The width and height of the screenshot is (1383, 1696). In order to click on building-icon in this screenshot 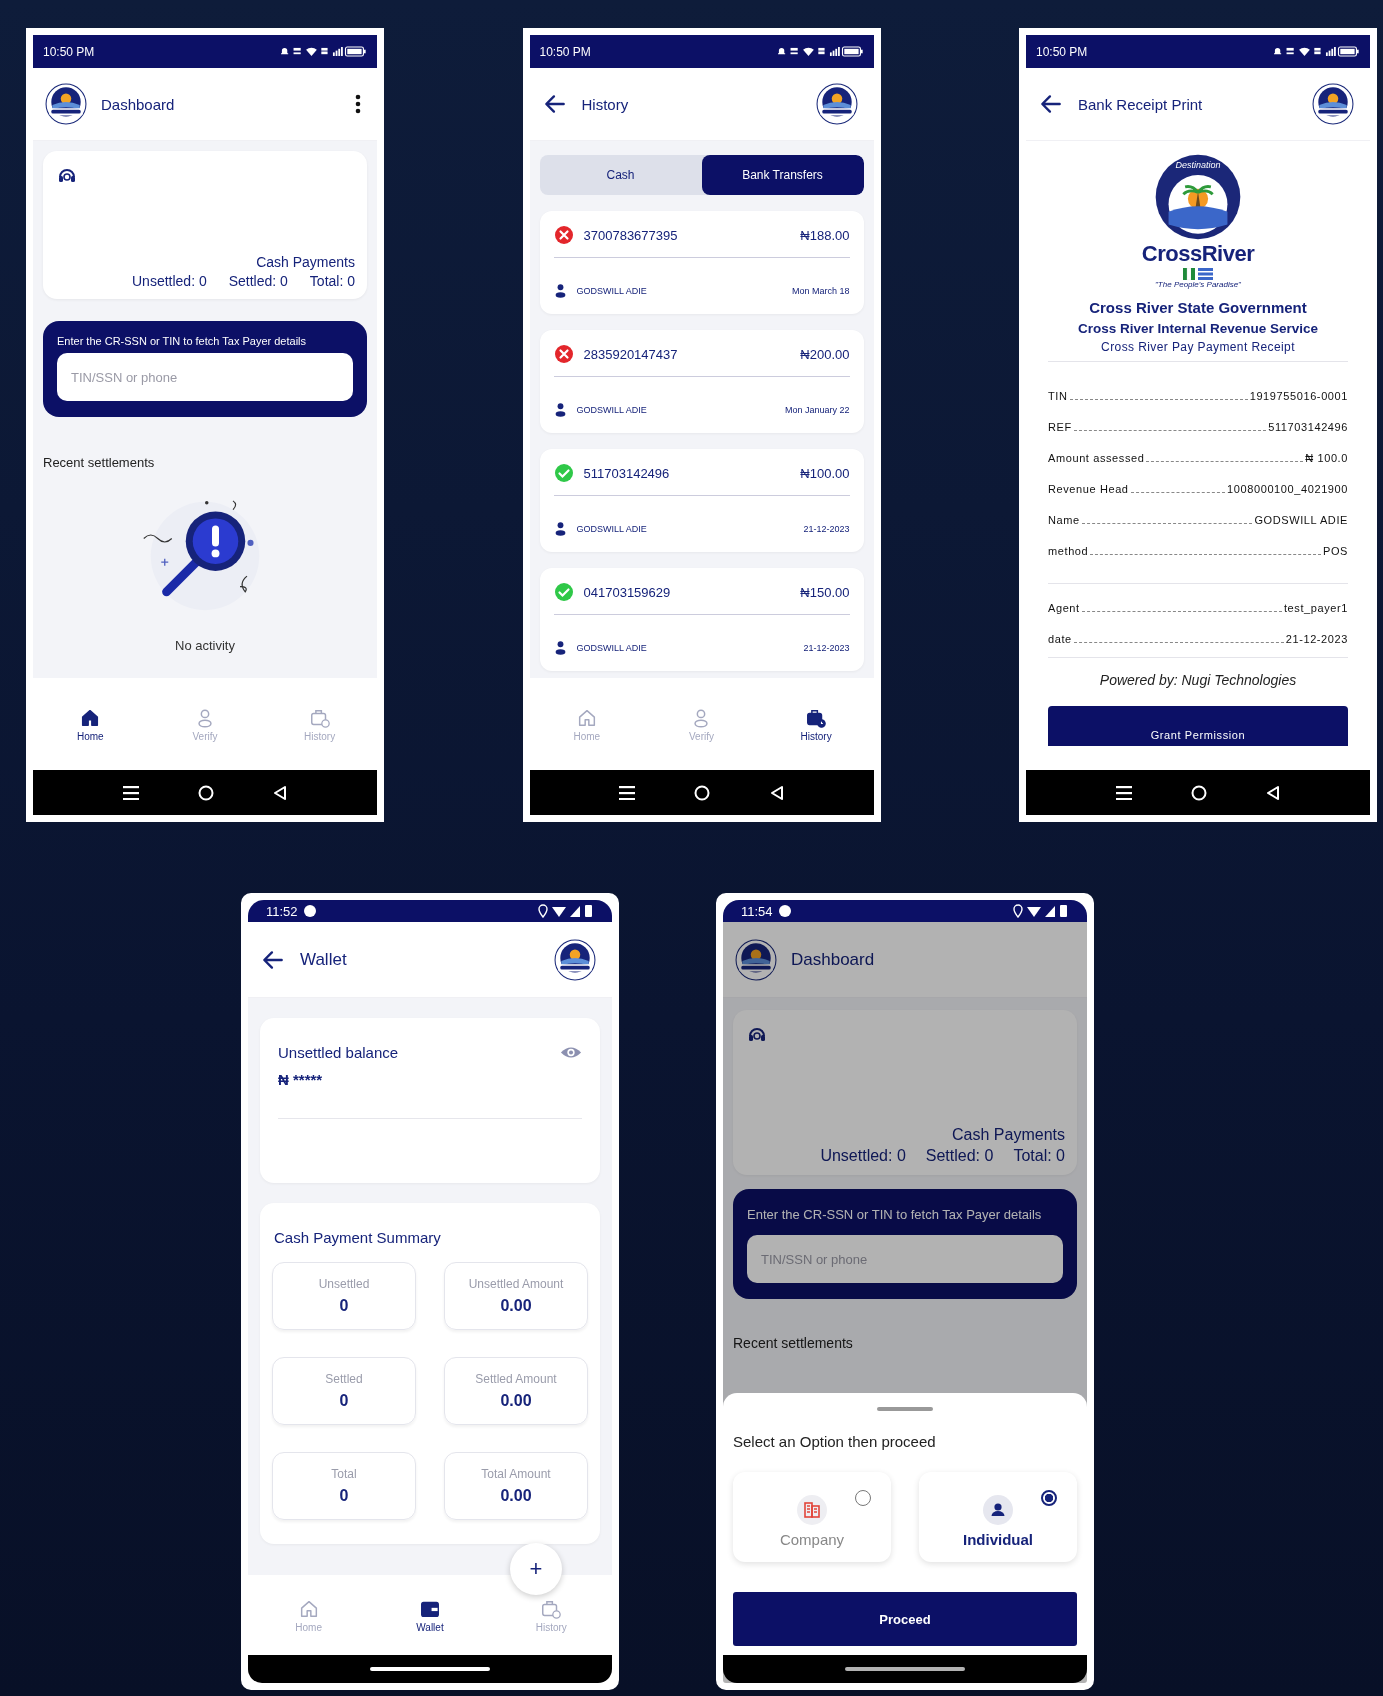, I will do `click(812, 1510)`.